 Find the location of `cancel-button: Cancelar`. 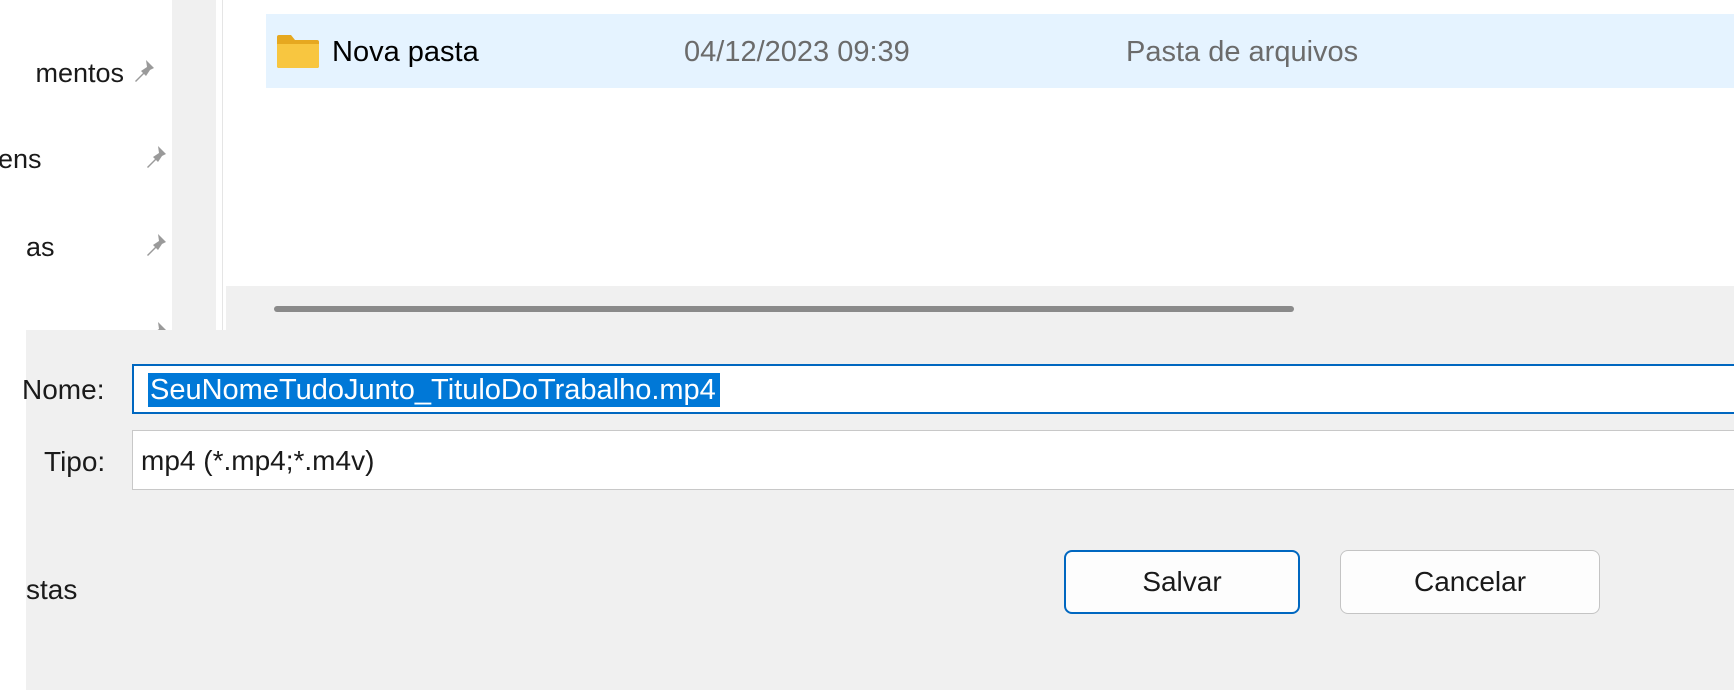

cancel-button: Cancelar is located at coordinates (1470, 582).